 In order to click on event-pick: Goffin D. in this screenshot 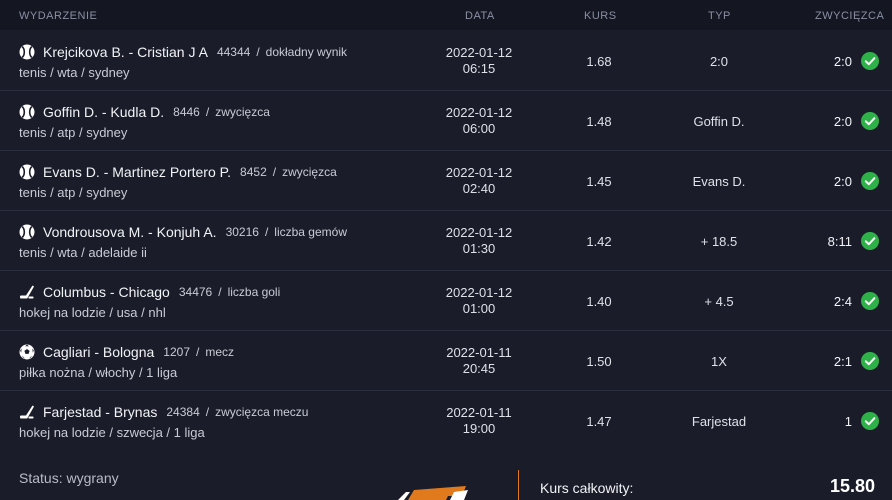, I will do `click(719, 121)`.